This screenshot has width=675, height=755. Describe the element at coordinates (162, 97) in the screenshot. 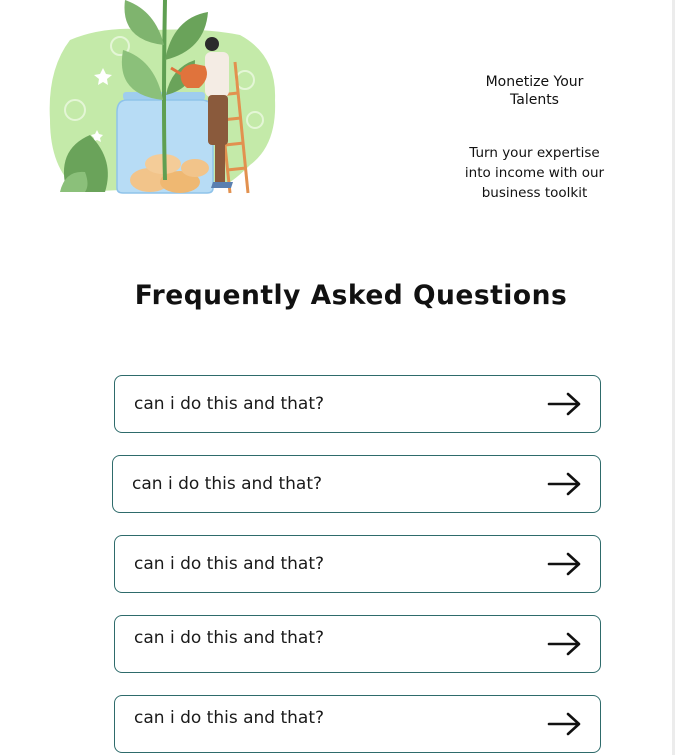

I see `money-plant-illustration` at that location.